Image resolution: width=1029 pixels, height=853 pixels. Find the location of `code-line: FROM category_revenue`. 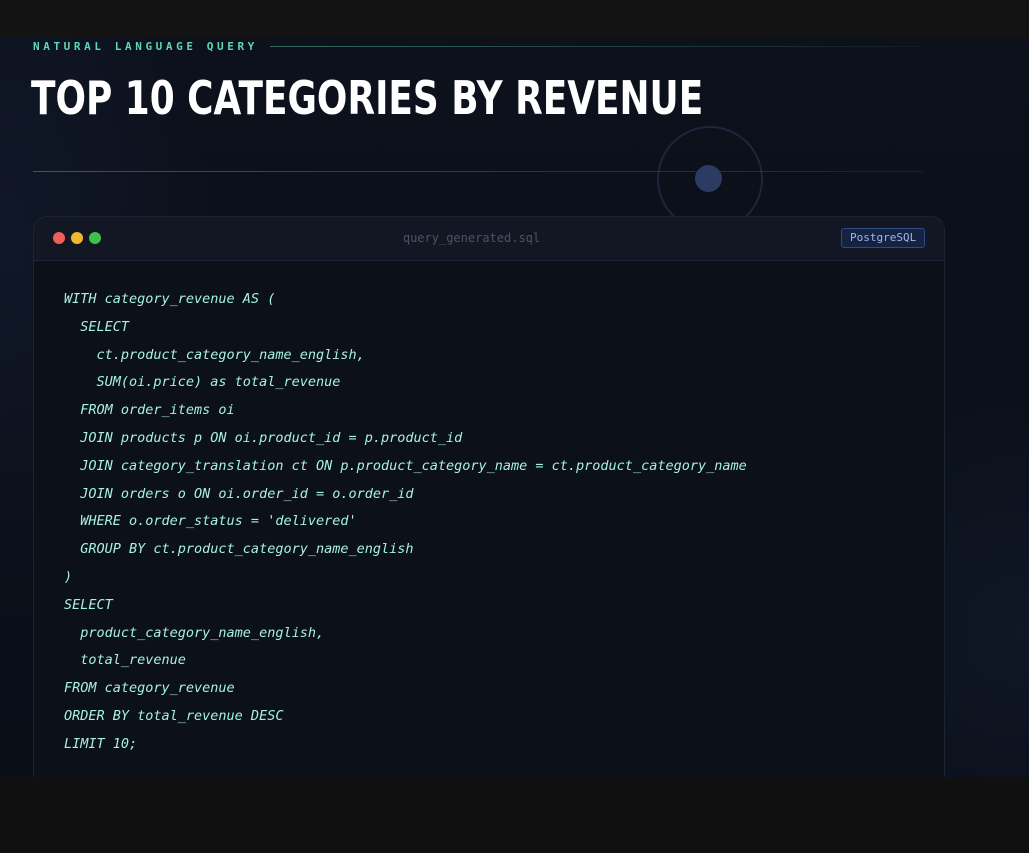

code-line: FROM category_revenue is located at coordinates (149, 688).